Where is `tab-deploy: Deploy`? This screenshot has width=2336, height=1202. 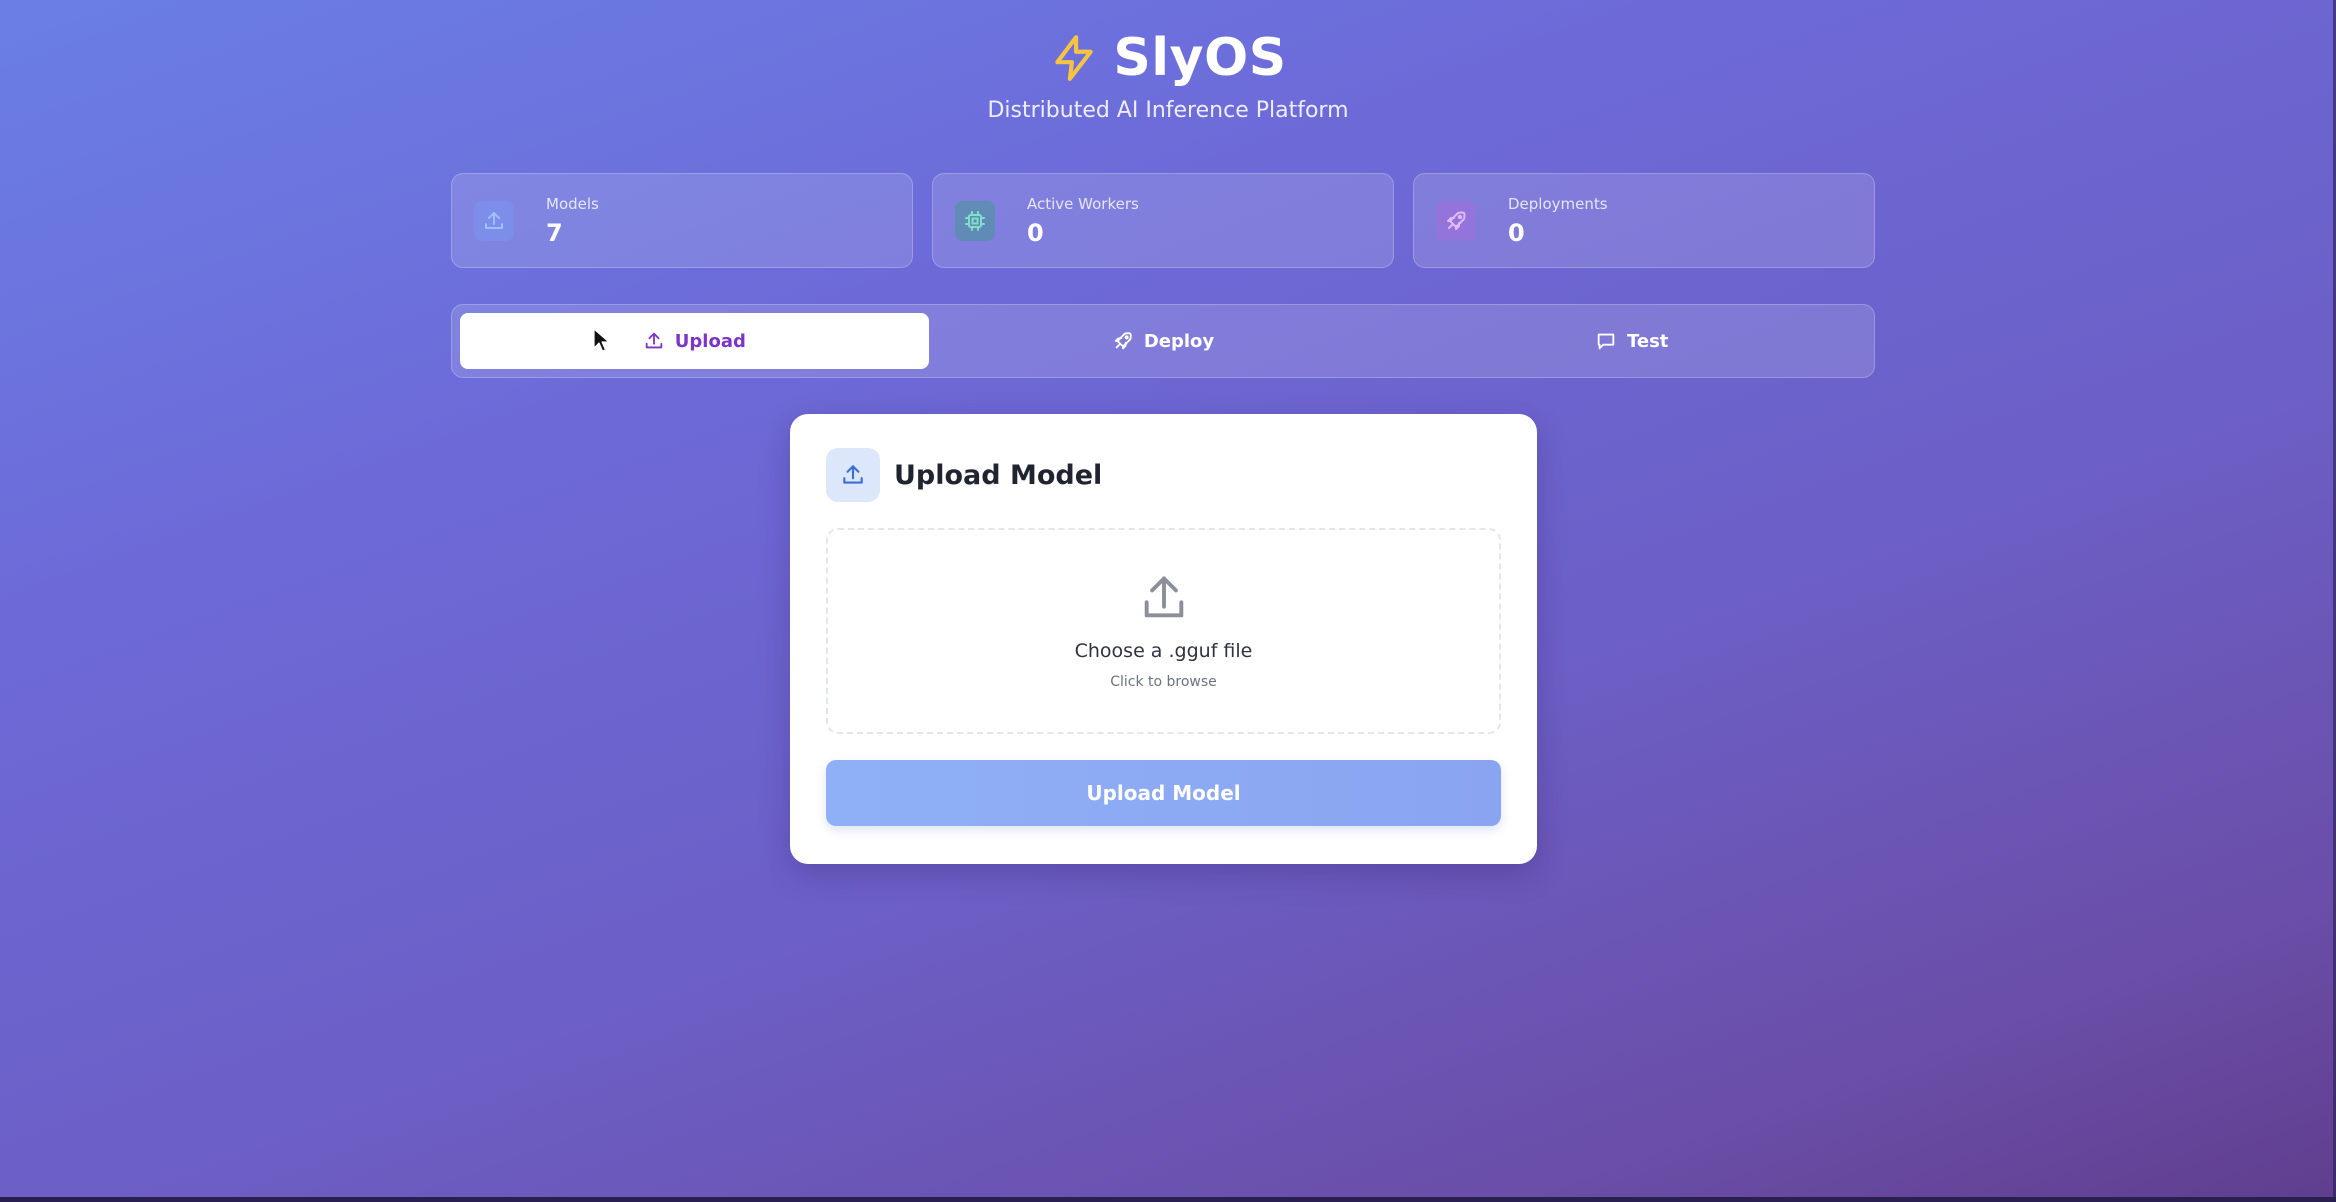
tab-deploy: Deploy is located at coordinates (1163, 341).